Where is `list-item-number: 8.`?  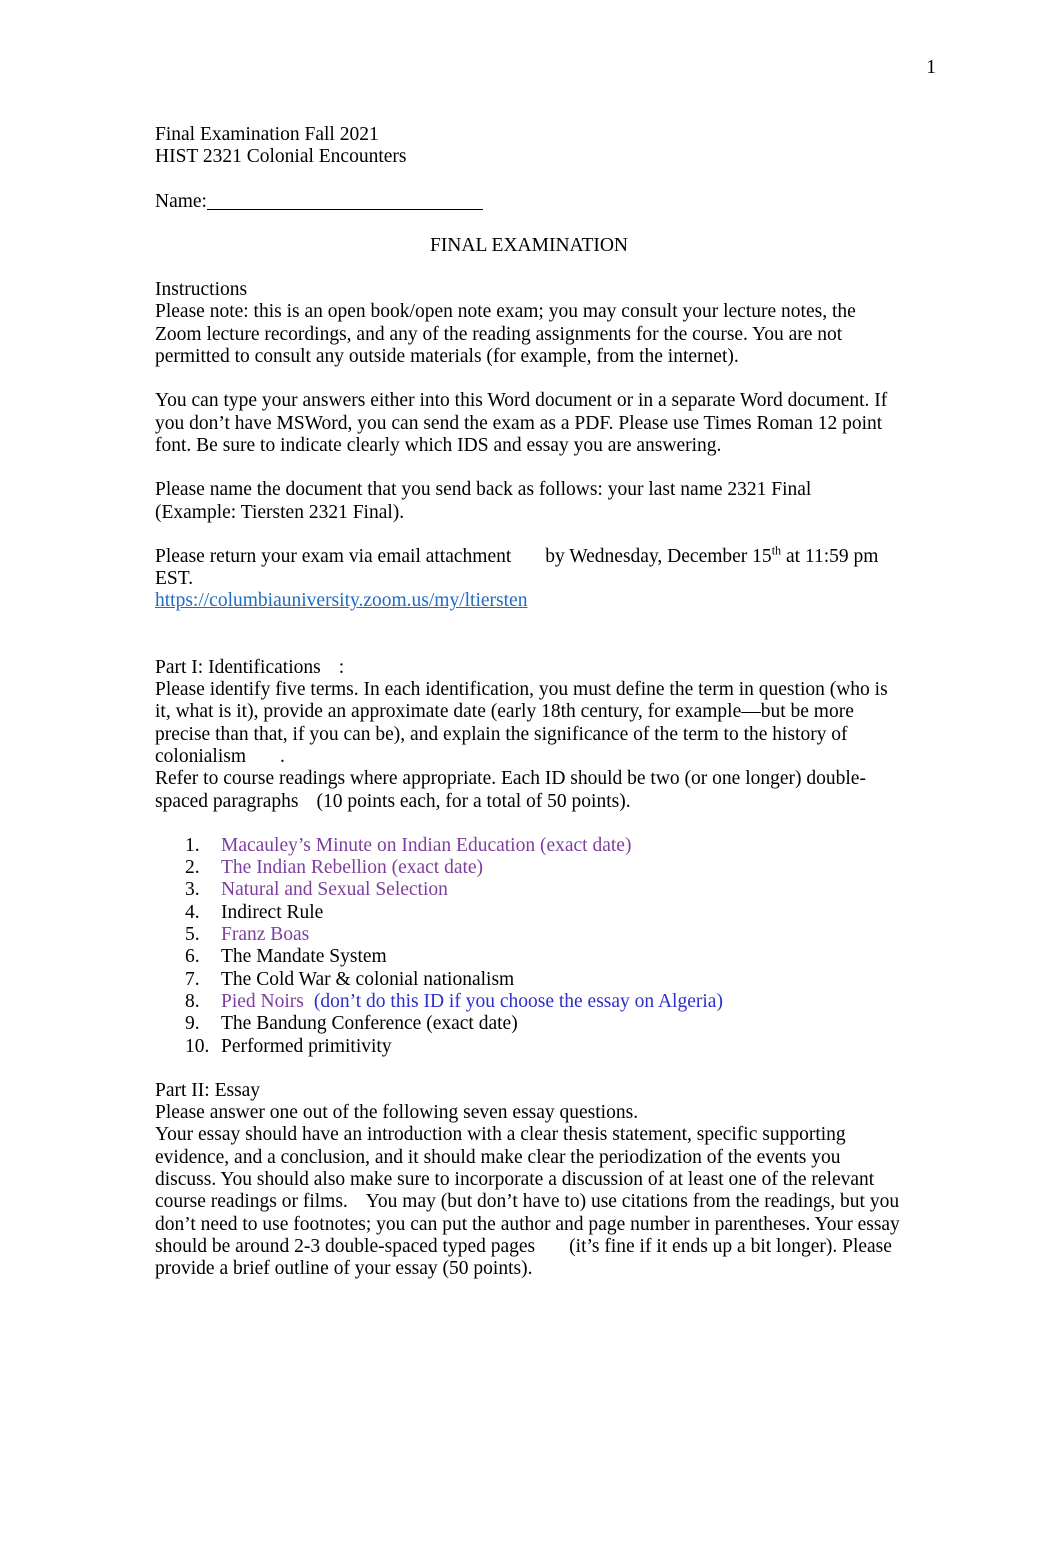
list-item-number: 8. is located at coordinates (192, 1001).